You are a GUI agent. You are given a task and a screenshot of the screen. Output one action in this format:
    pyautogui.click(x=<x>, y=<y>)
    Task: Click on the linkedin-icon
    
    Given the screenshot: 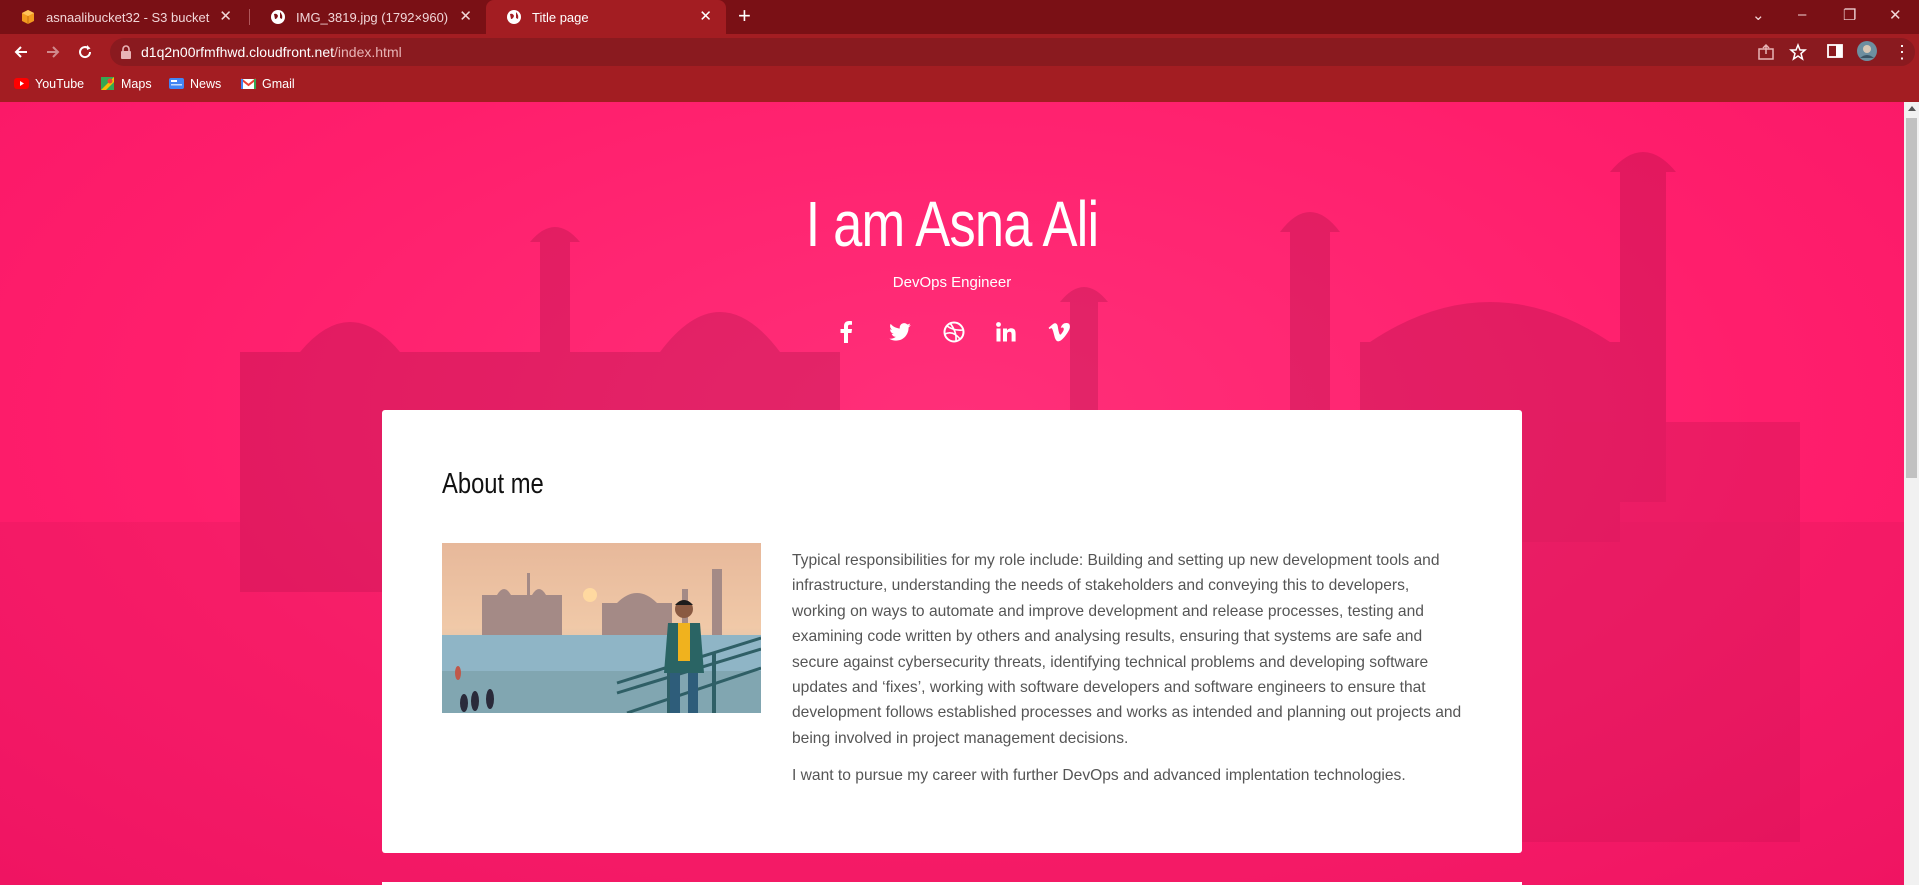 What is the action you would take?
    pyautogui.click(x=1006, y=332)
    